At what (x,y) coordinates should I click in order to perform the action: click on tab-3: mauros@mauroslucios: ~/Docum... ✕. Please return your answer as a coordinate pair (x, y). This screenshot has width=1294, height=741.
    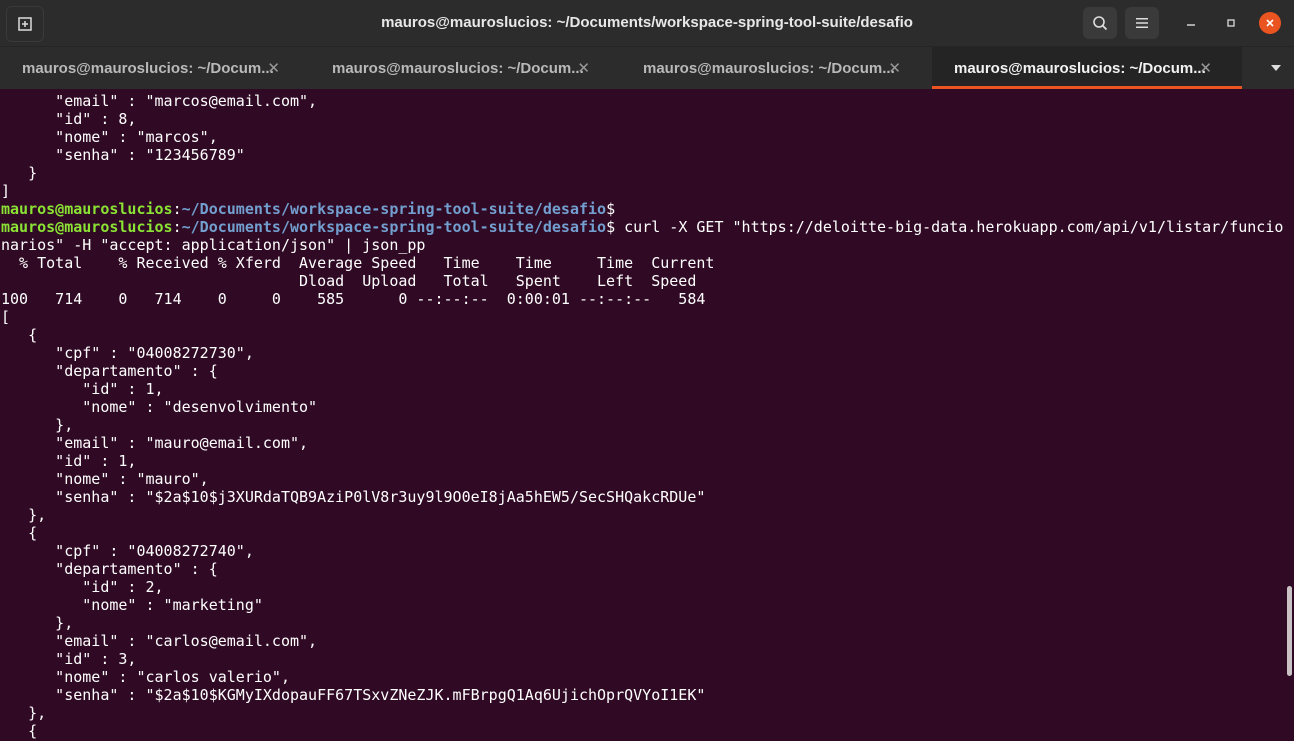
    Looking at the image, I should click on (776, 68).